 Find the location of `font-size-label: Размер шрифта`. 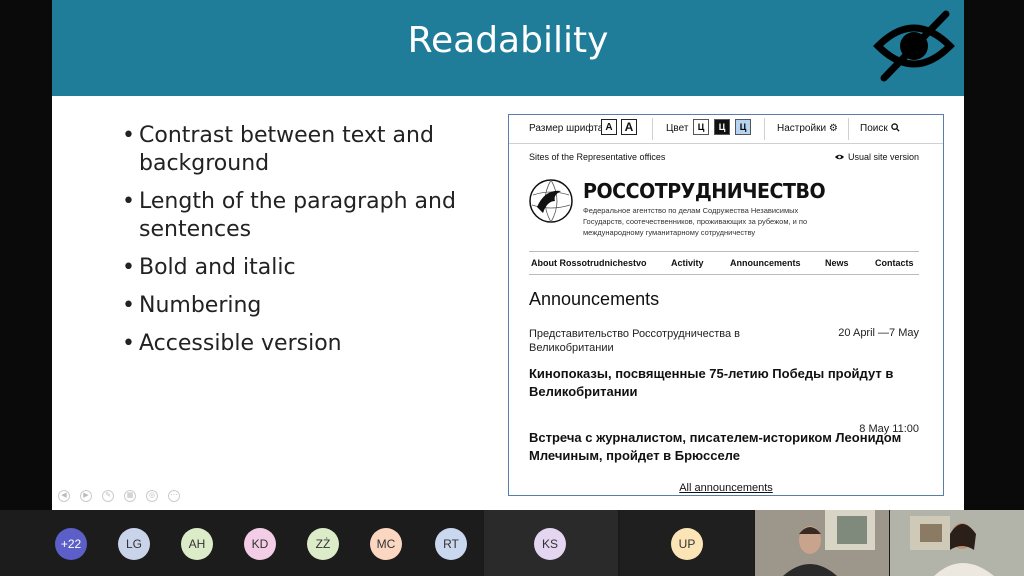

font-size-label: Размер шрифта is located at coordinates (566, 128).